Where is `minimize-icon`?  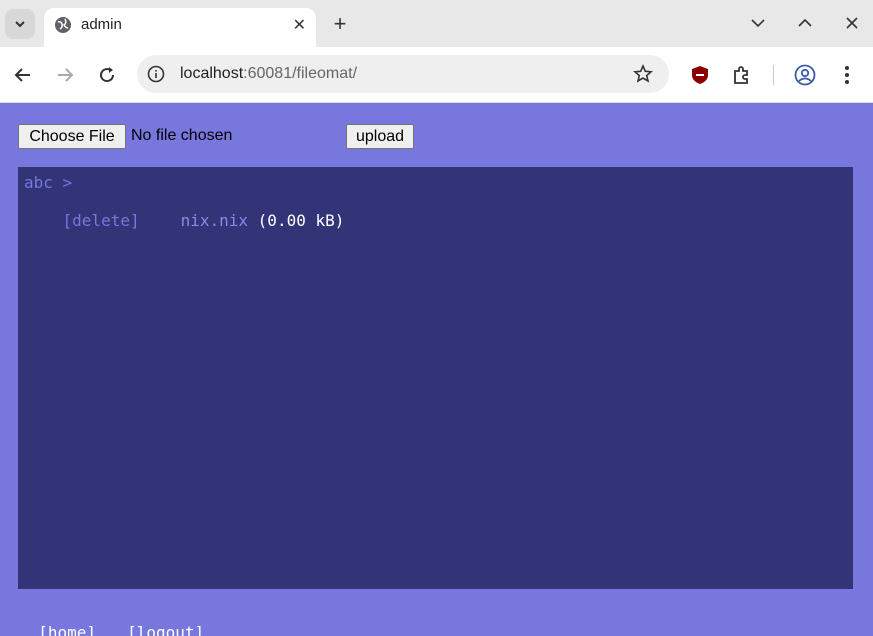
minimize-icon is located at coordinates (758, 23).